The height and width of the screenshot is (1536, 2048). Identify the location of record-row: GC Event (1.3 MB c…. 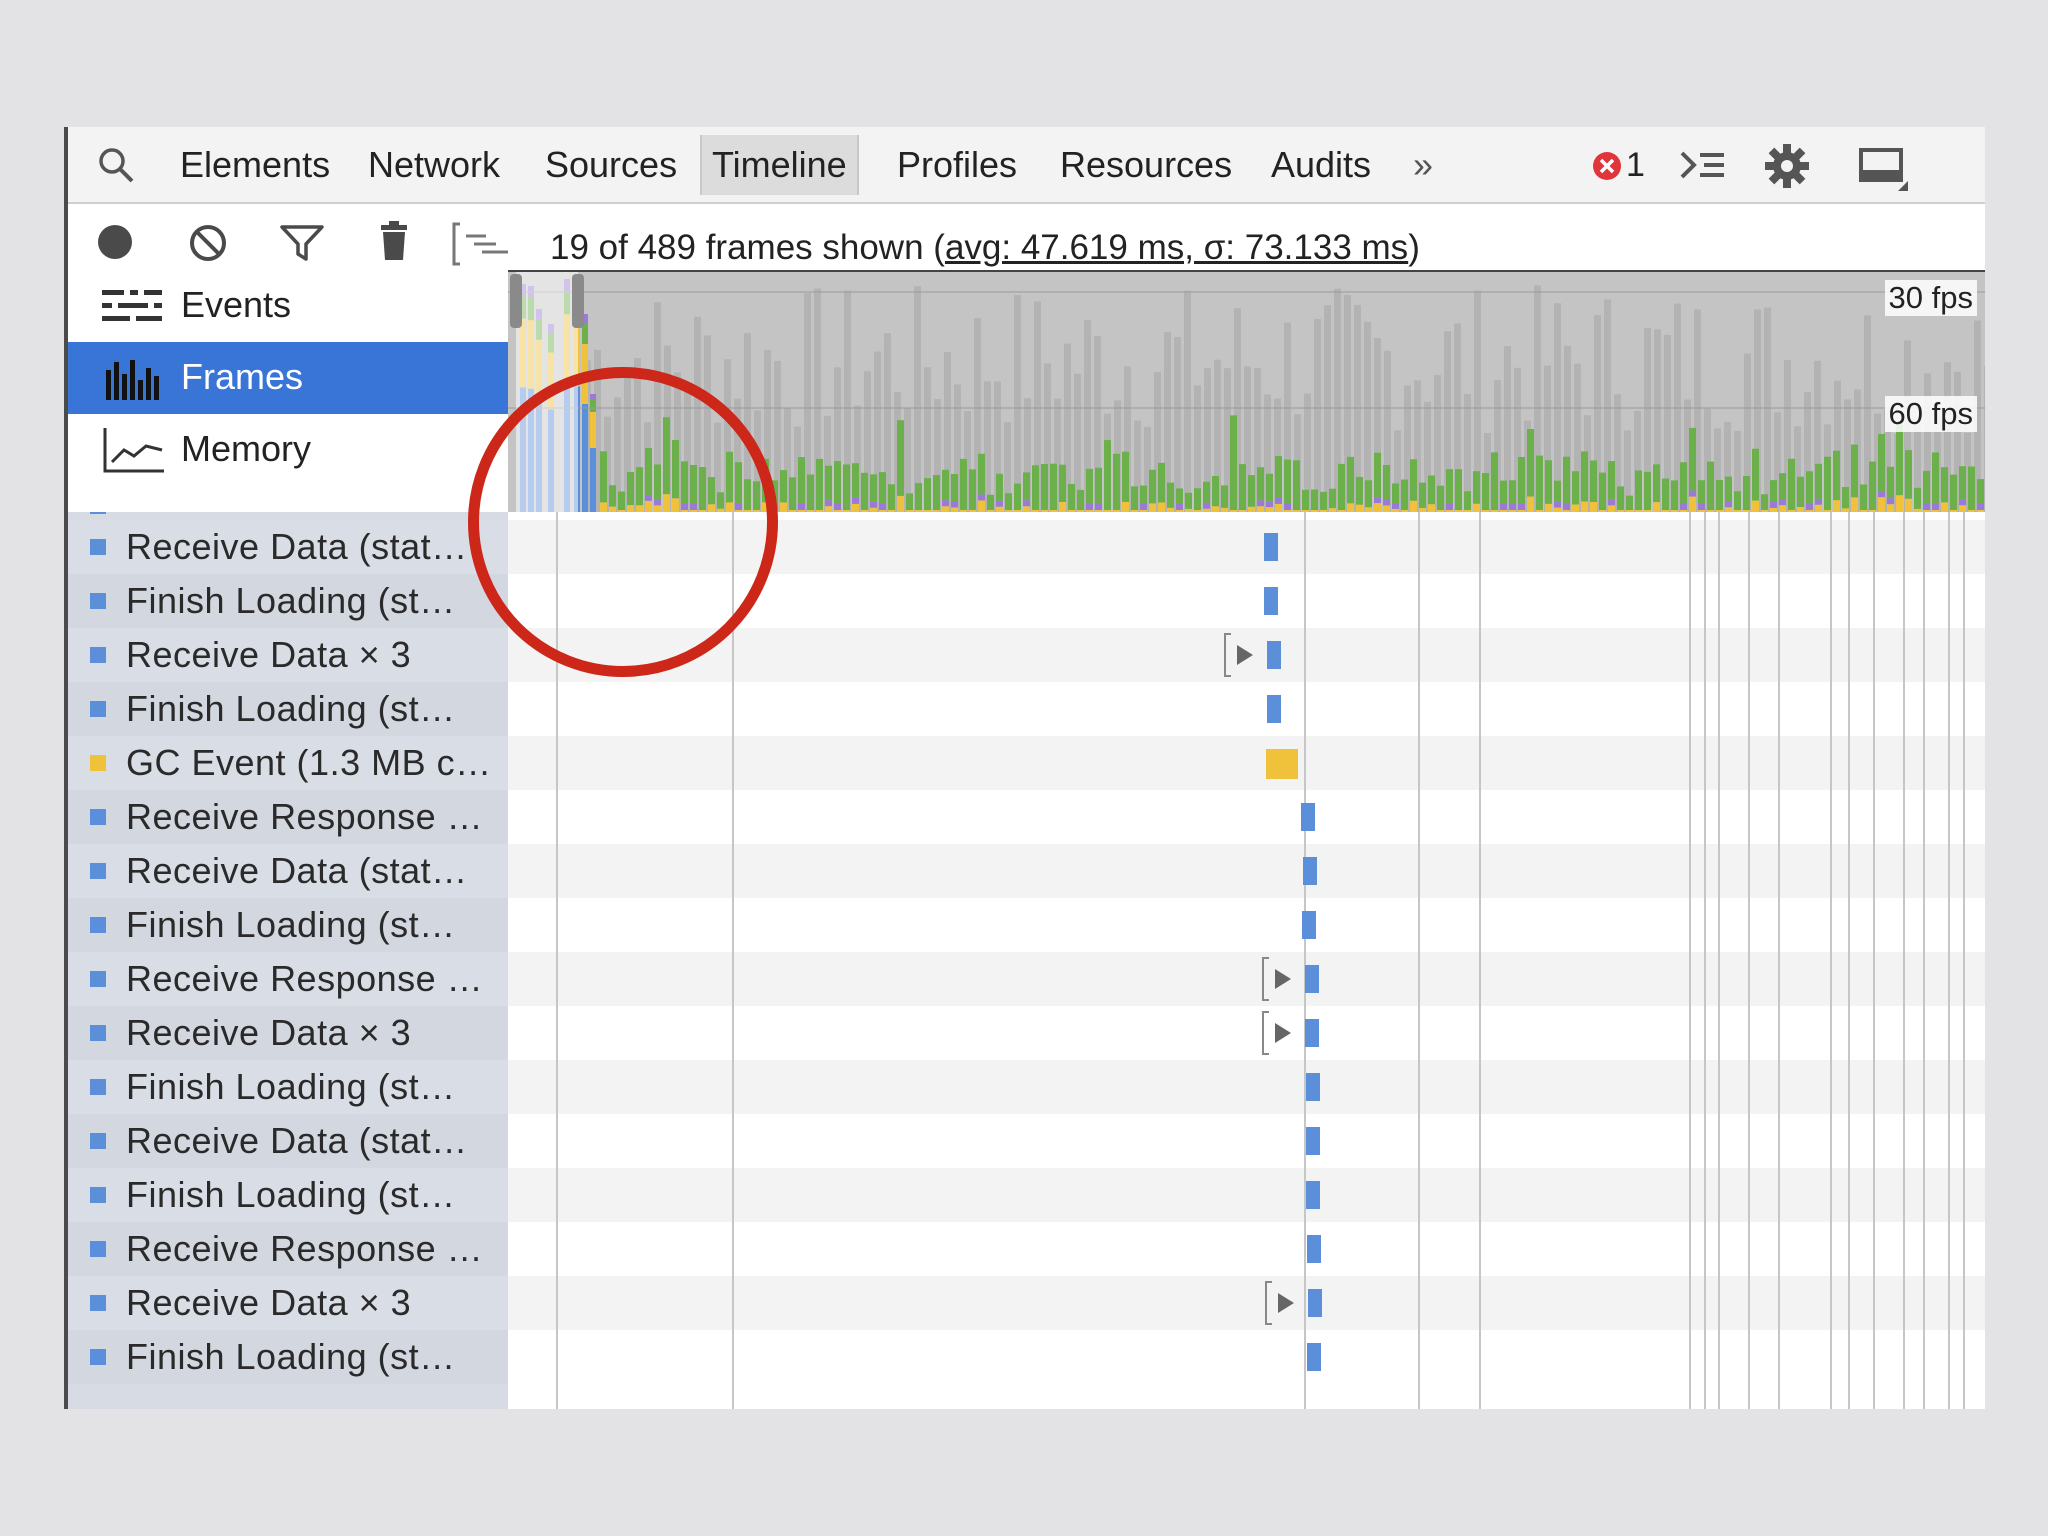
(288, 763).